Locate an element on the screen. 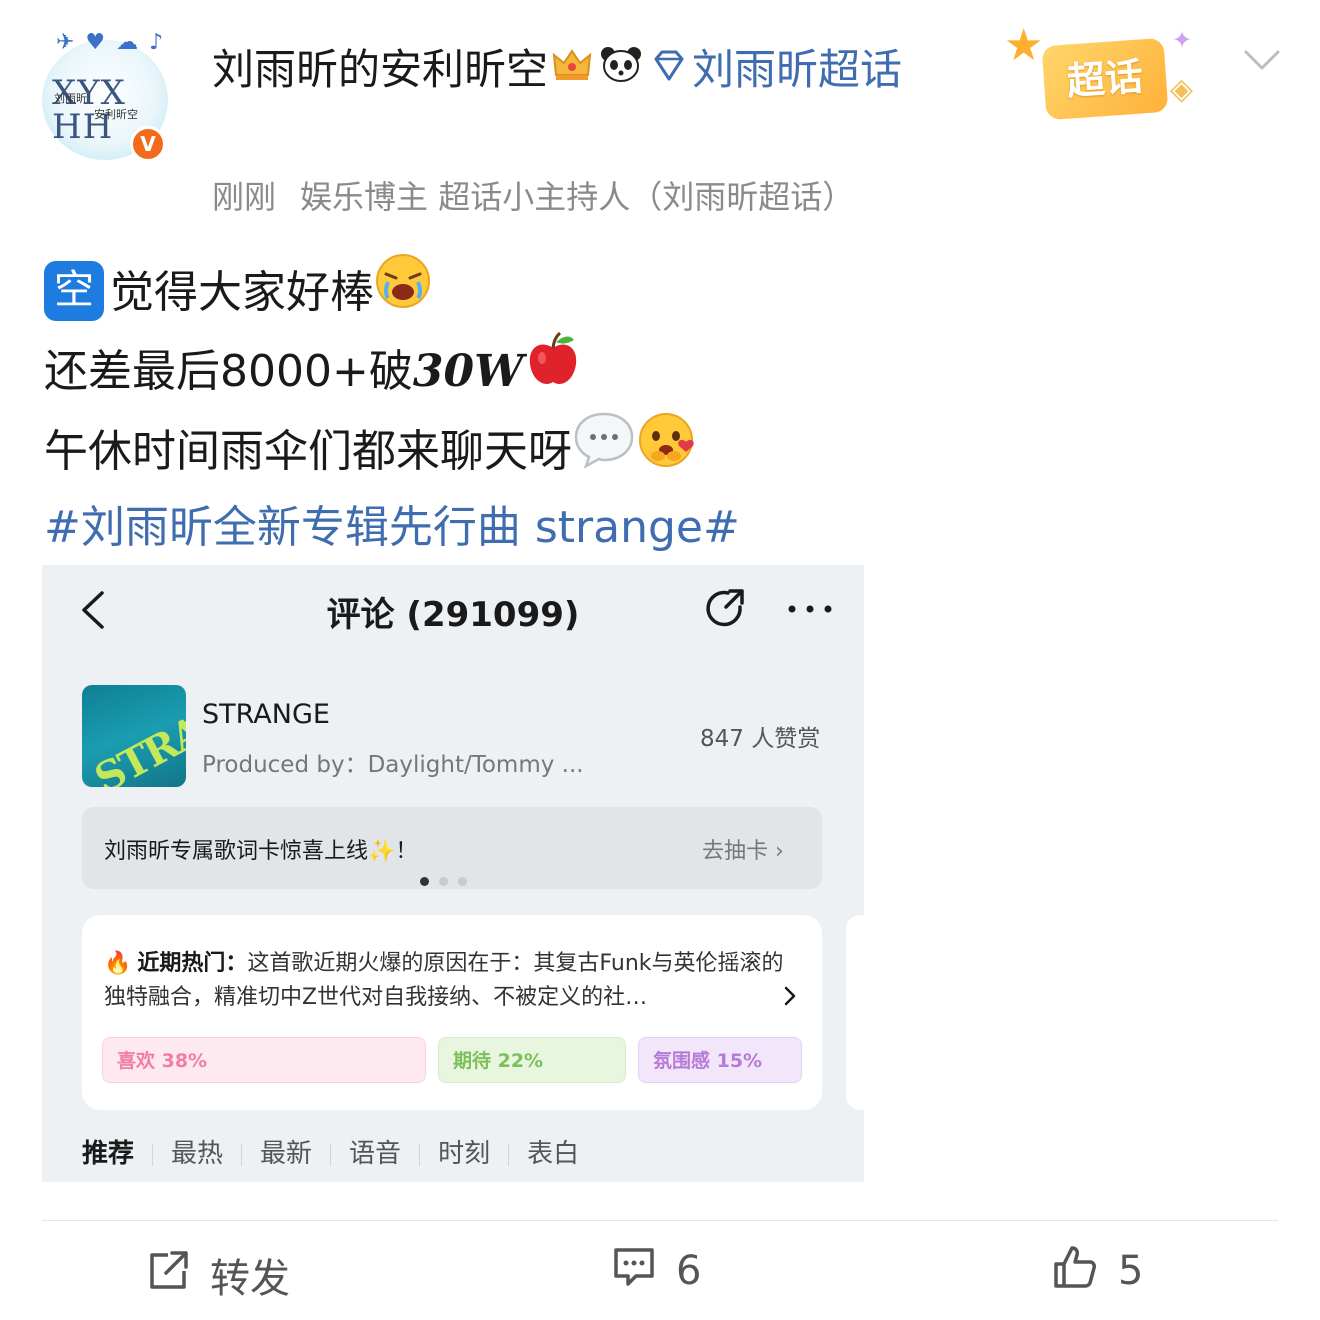 This screenshot has height=1320, width=1320. next-card-peek is located at coordinates (855, 1012).